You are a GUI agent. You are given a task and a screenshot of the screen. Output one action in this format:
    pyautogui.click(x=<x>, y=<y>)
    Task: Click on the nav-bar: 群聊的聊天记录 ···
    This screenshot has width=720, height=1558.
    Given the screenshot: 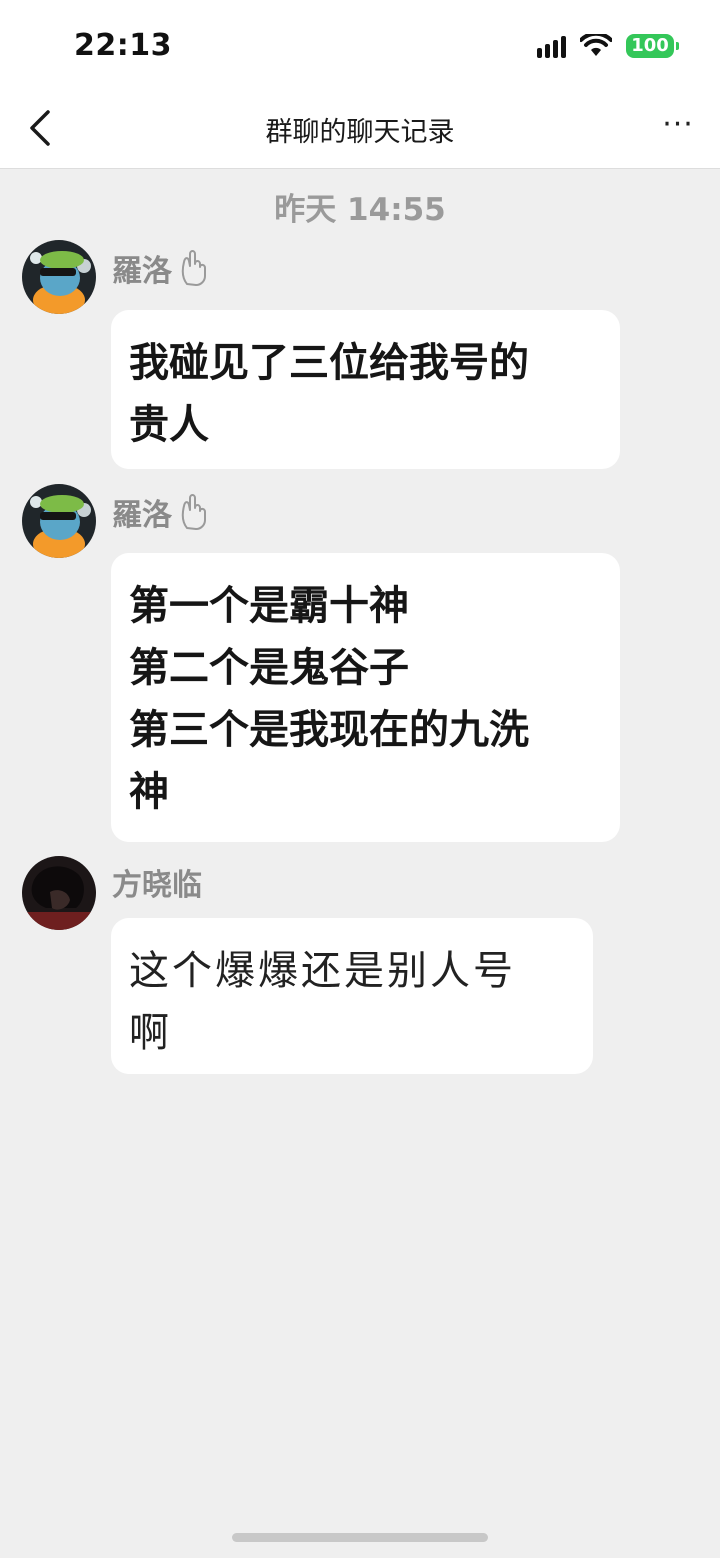 What is the action you would take?
    pyautogui.click(x=360, y=129)
    